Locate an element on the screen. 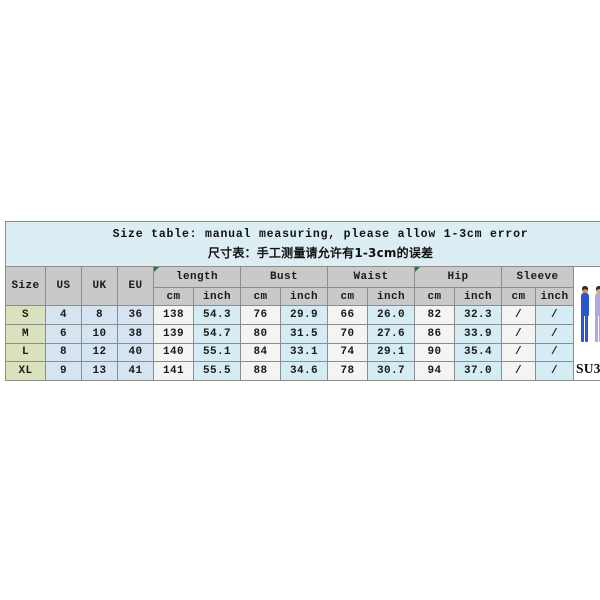  cell-length-inch: 54.7 is located at coordinates (217, 334).